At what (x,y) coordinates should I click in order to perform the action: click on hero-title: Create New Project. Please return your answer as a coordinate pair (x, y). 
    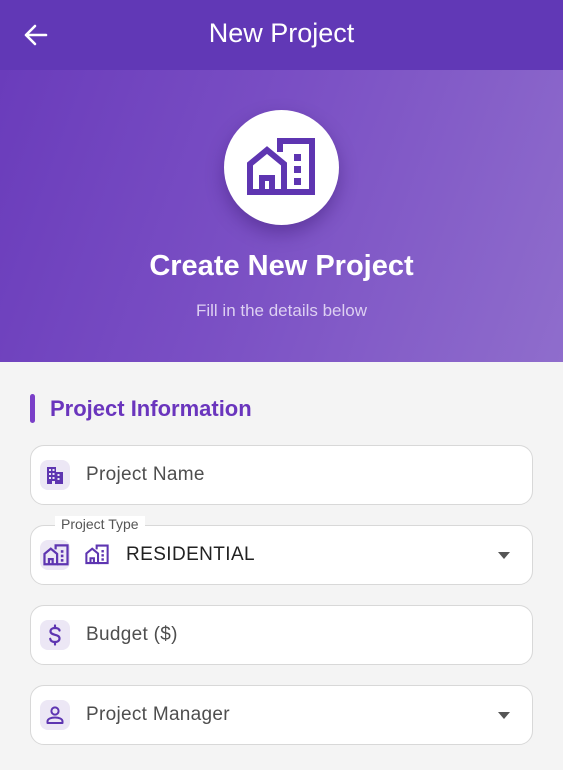
    Looking at the image, I should click on (281, 266).